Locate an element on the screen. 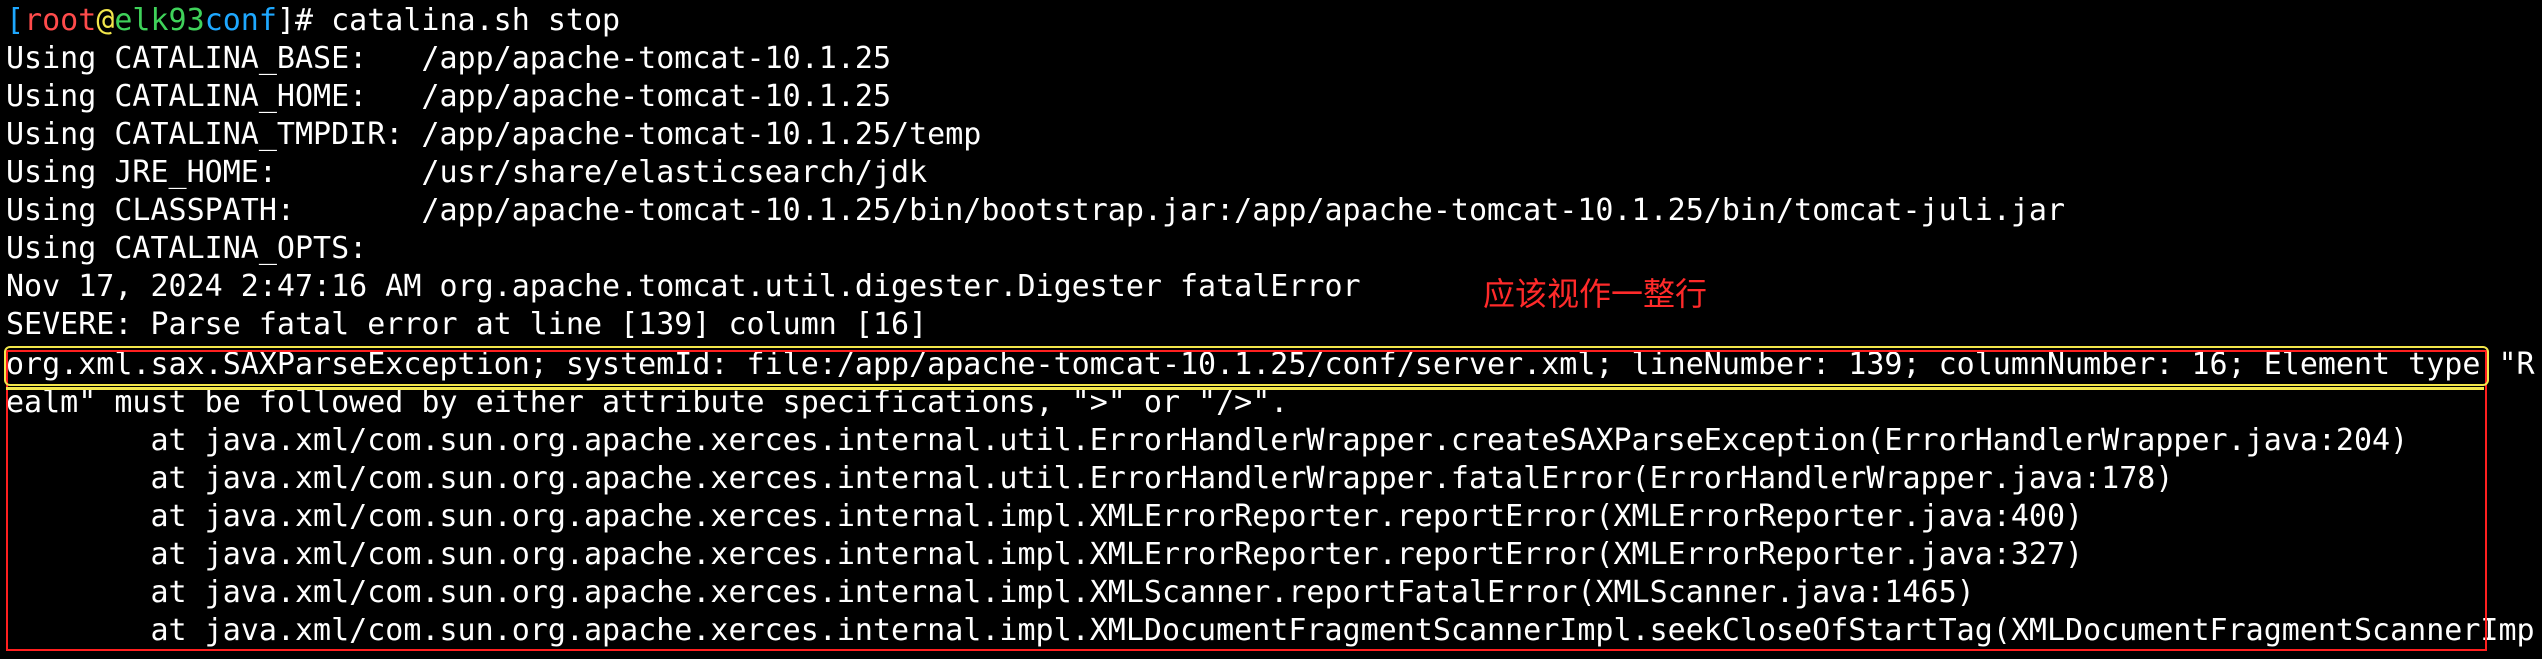 Image resolution: width=2542 pixels, height=659 pixels. prompt-dir: conf is located at coordinates (240, 20).